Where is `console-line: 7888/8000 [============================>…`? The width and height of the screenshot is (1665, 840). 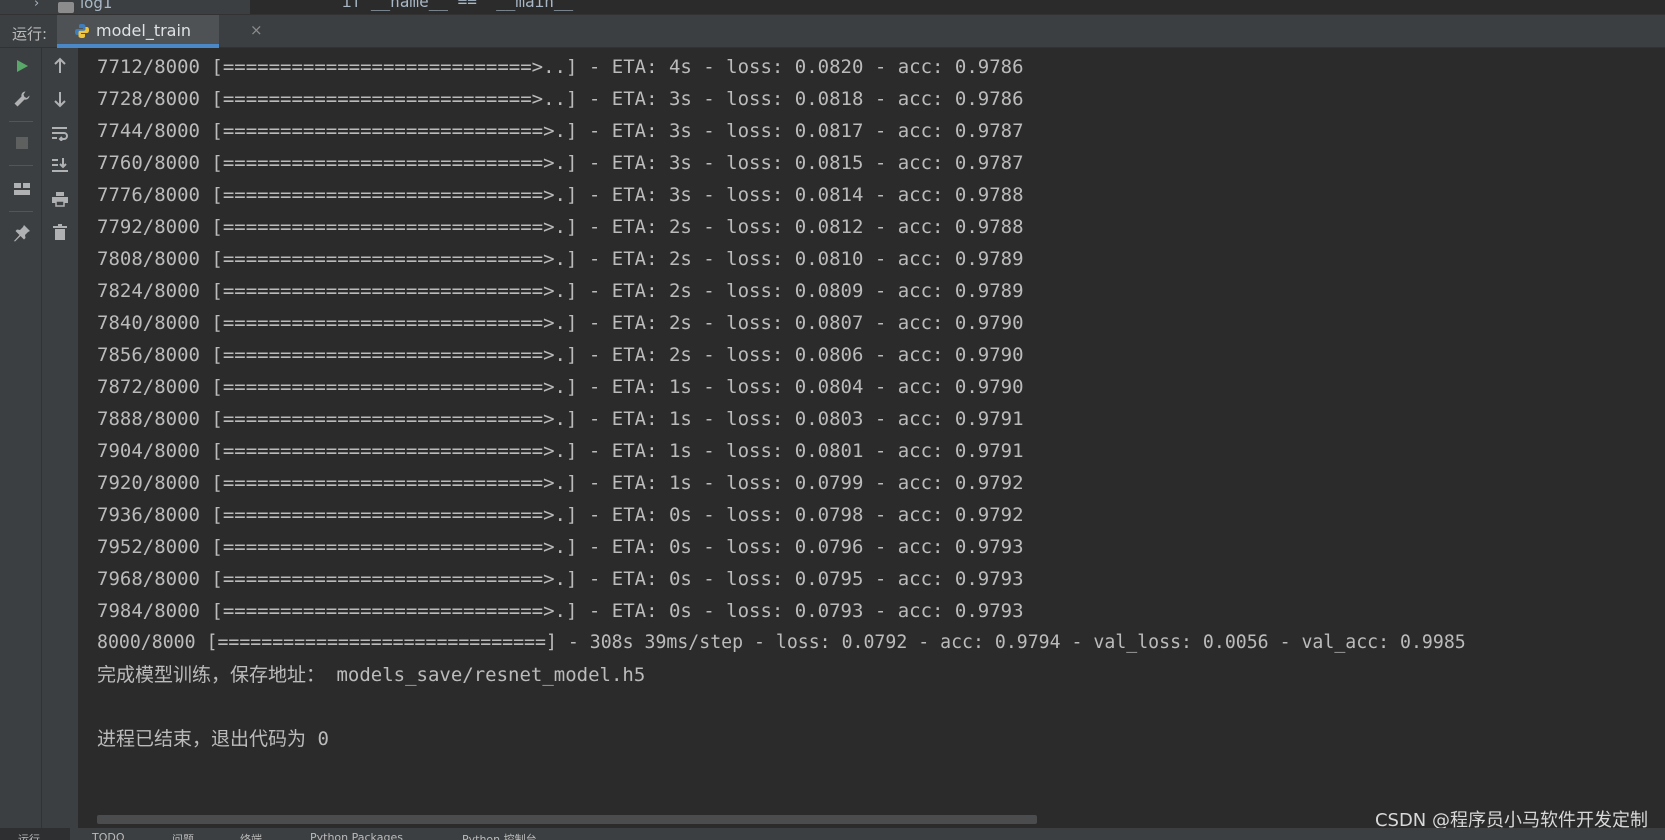
console-line: 7888/8000 [============================>… is located at coordinates (560, 419).